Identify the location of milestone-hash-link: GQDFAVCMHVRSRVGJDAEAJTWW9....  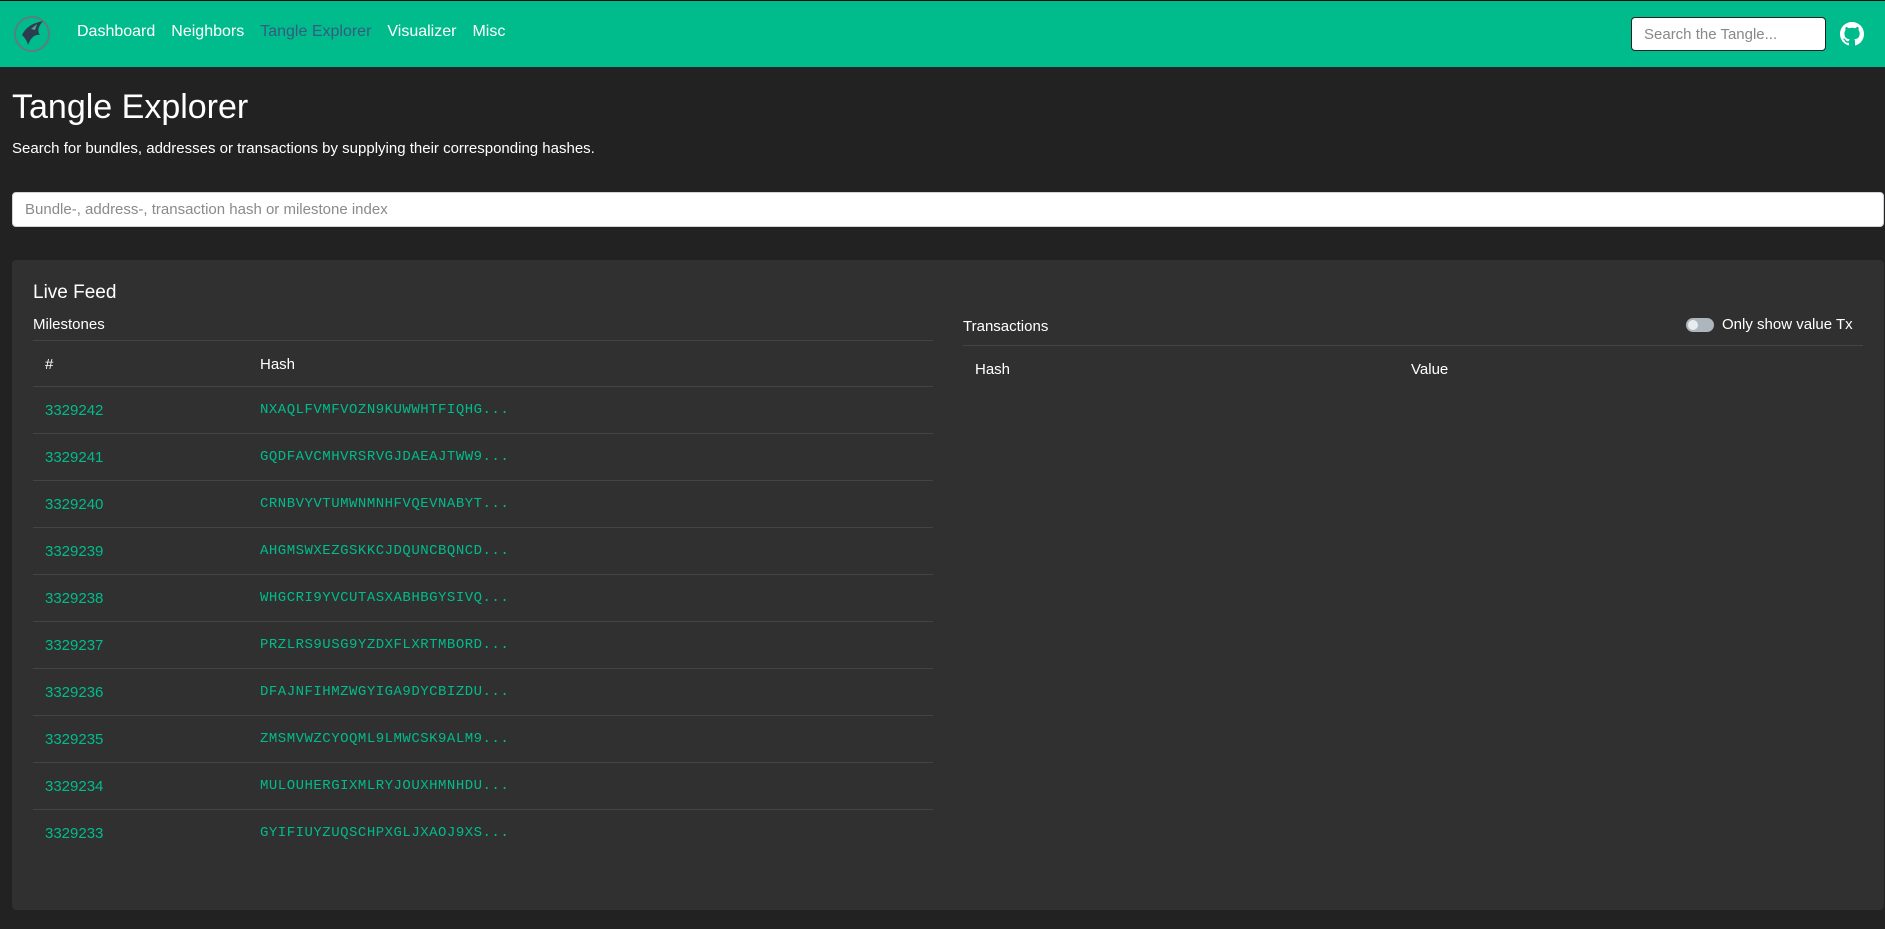
(384, 457).